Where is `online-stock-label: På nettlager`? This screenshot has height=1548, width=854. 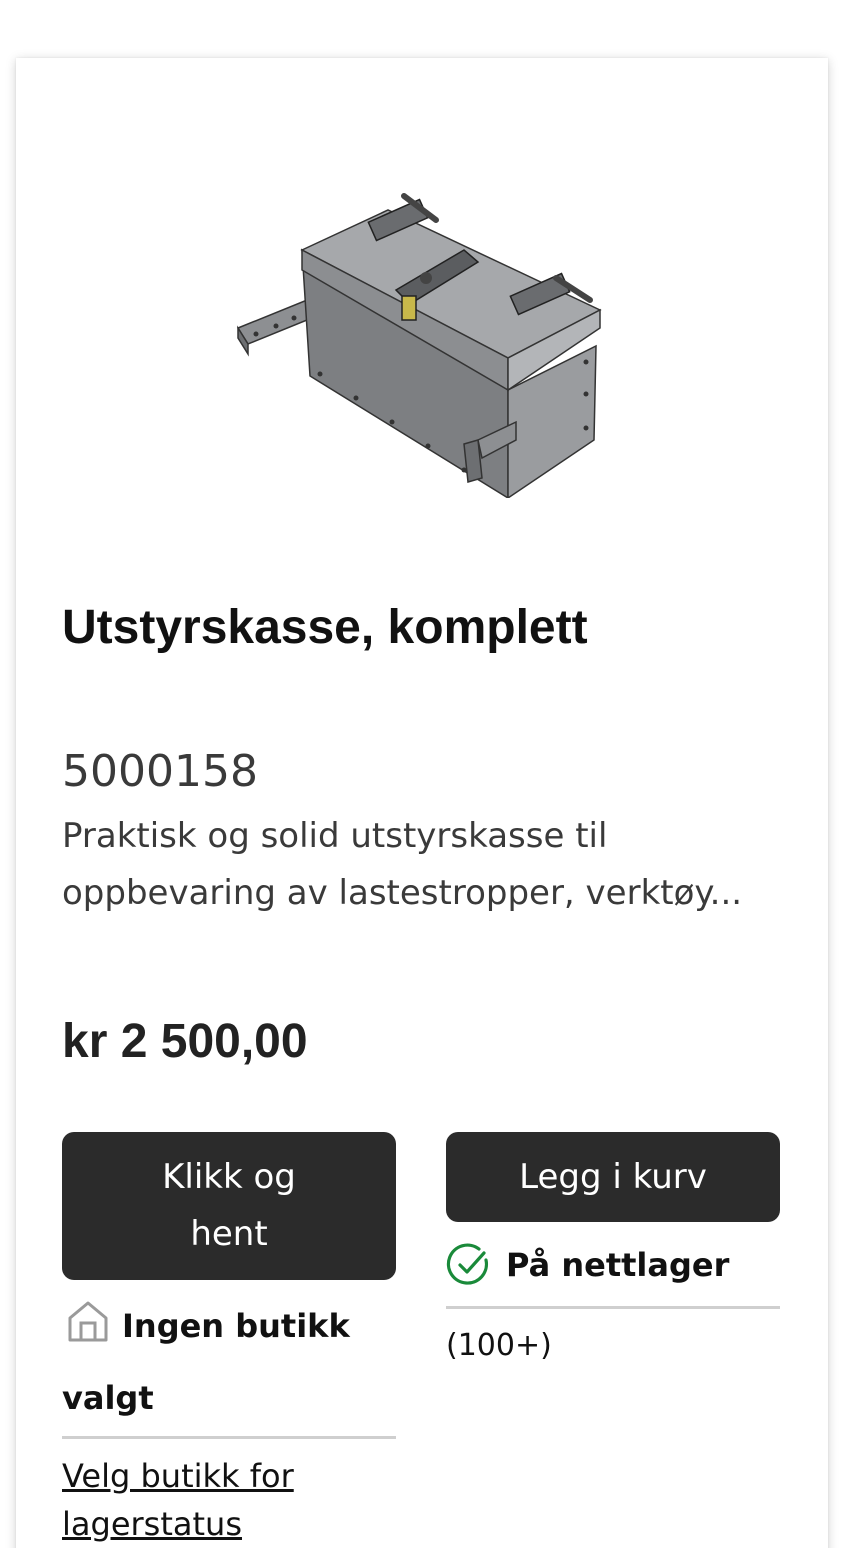
online-stock-label: På nettlager is located at coordinates (618, 1265).